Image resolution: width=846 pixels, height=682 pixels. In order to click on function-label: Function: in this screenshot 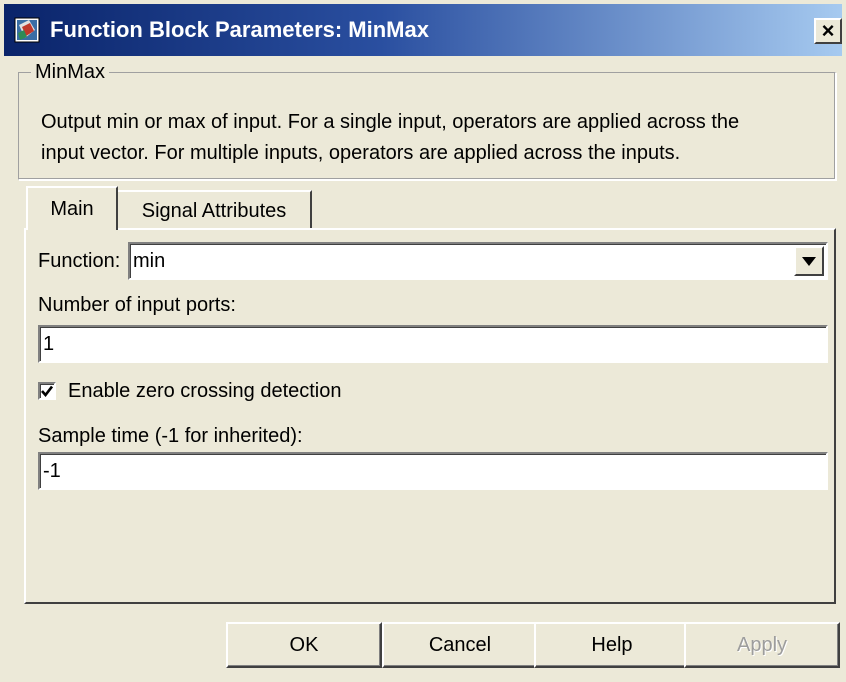, I will do `click(79, 261)`.